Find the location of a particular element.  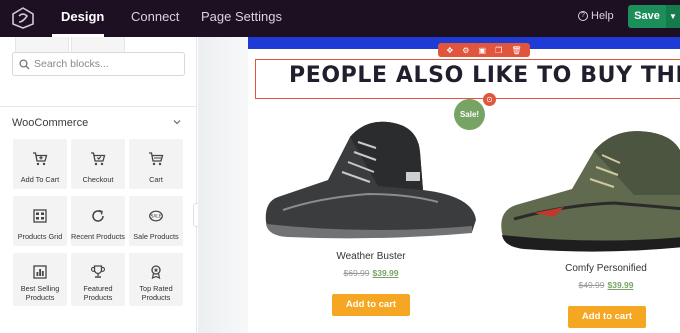

block-label: Add To Cart is located at coordinates (40, 179).